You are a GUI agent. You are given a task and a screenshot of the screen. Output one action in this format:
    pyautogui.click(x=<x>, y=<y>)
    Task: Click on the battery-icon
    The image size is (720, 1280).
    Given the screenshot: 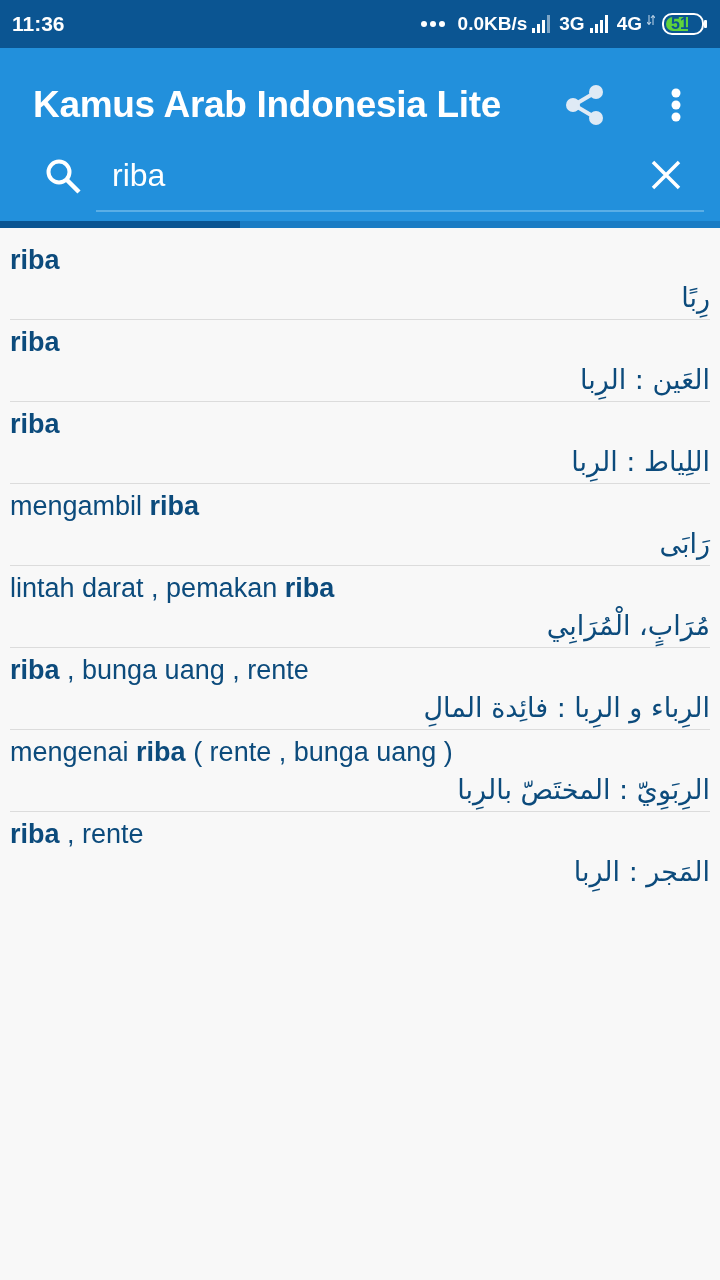 What is the action you would take?
    pyautogui.click(x=685, y=24)
    